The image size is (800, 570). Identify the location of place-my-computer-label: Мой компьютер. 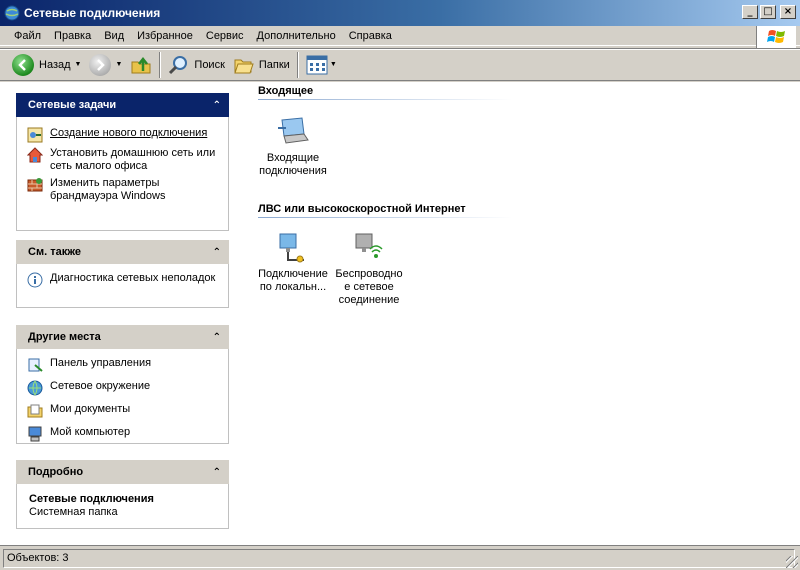
(90, 432).